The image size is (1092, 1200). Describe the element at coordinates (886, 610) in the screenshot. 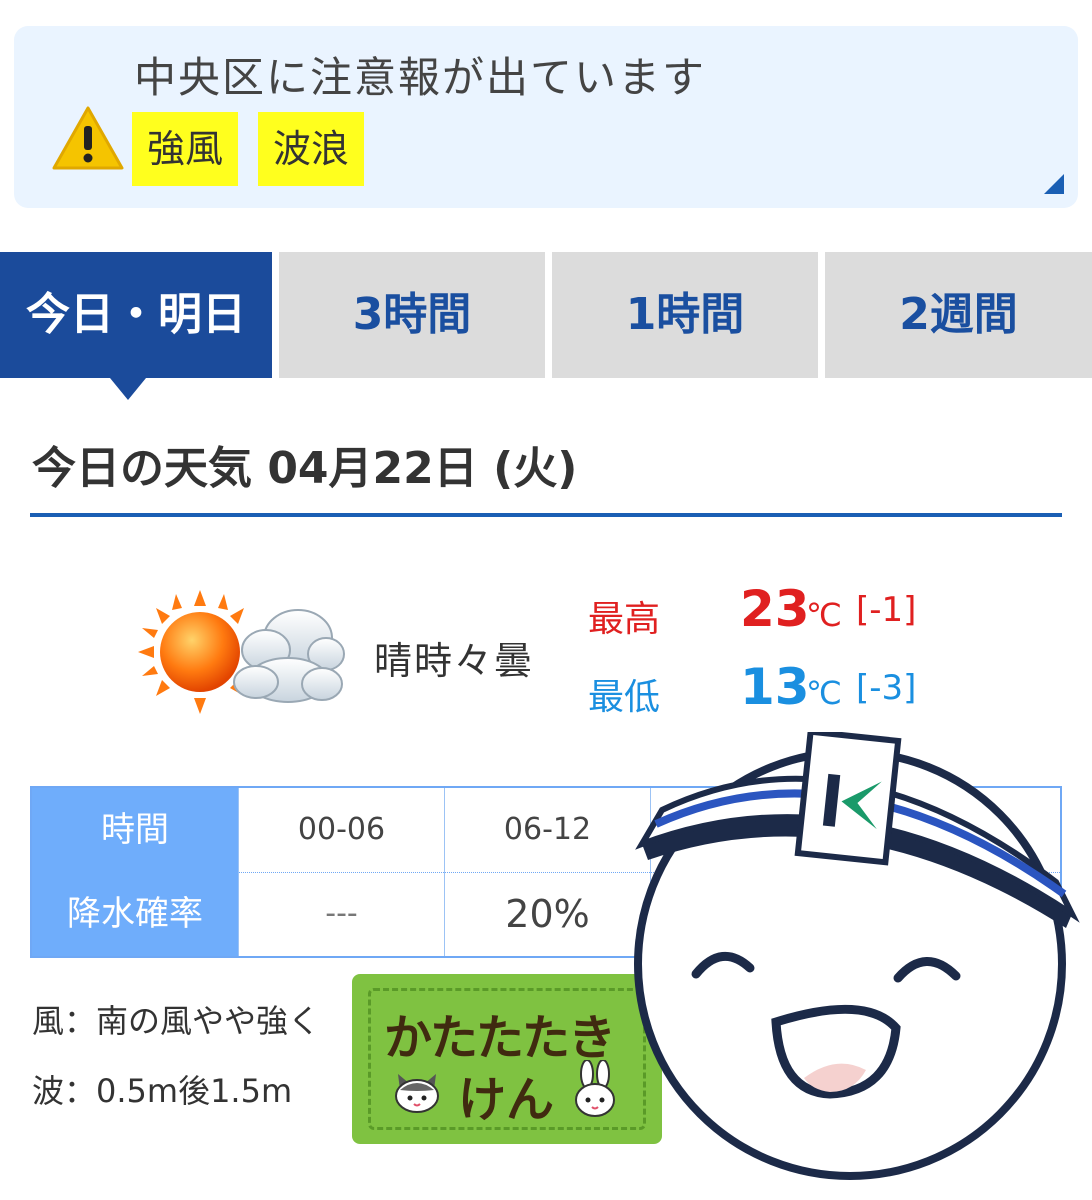

I see `high-temp-diff: [-1]` at that location.